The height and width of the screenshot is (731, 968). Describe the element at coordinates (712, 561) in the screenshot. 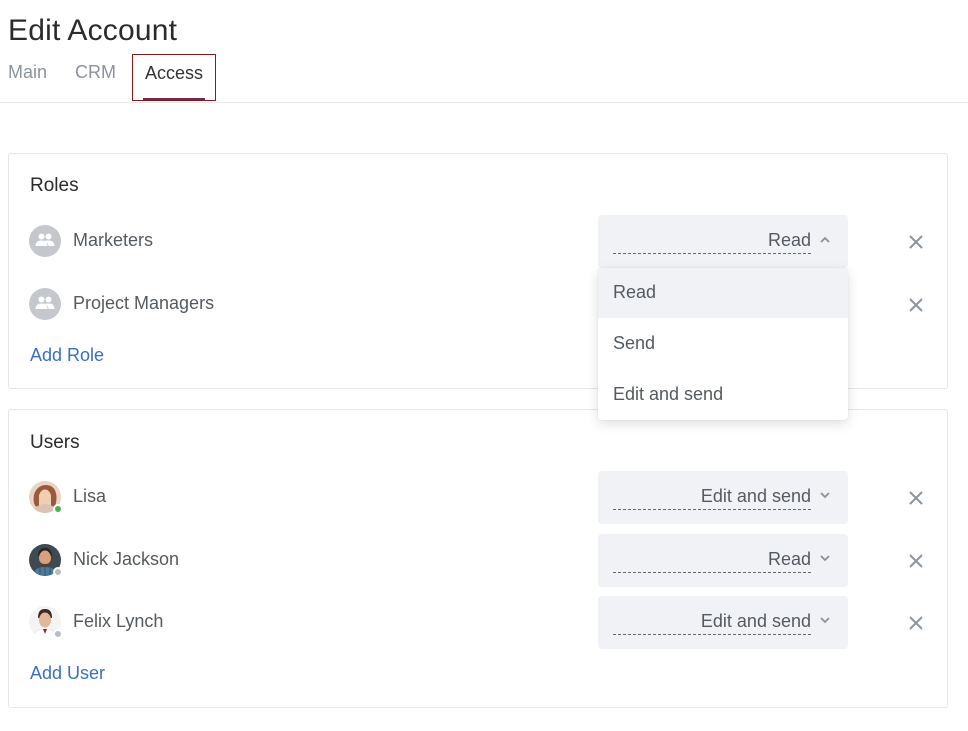

I see `user-access-value: Read` at that location.